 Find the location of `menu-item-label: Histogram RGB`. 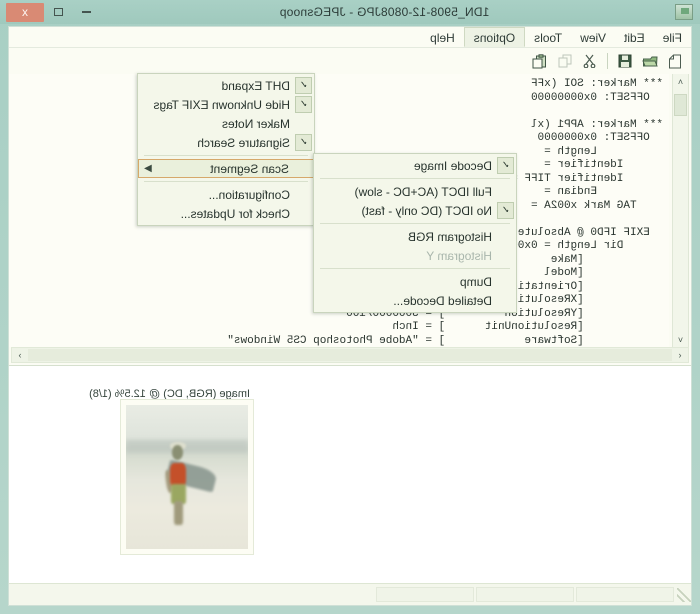

menu-item-label: Histogram RGB is located at coordinates (449, 236).